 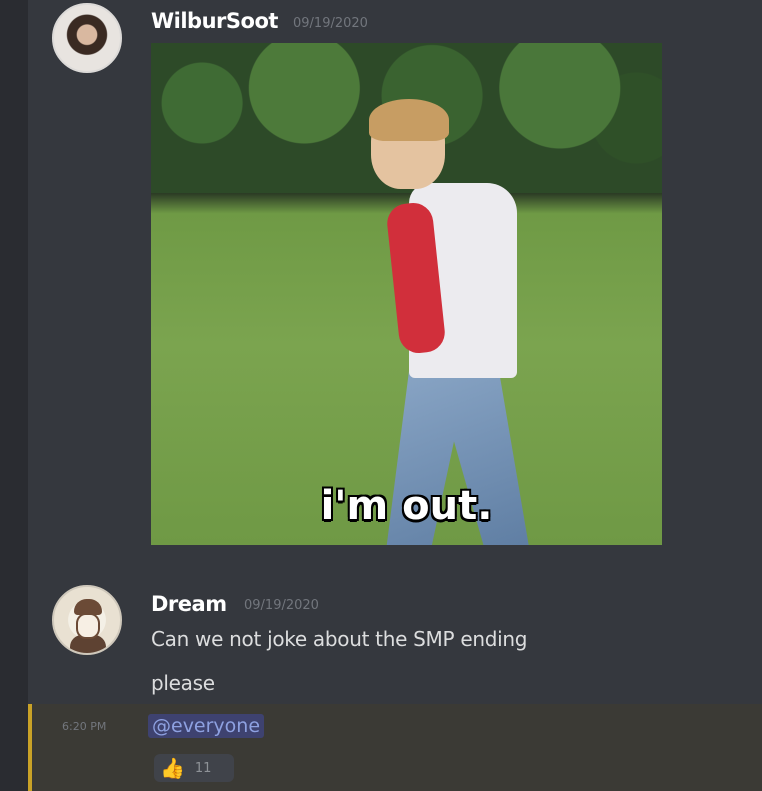 What do you see at coordinates (30, 747) in the screenshot?
I see `mention-highlight-bar` at bounding box center [30, 747].